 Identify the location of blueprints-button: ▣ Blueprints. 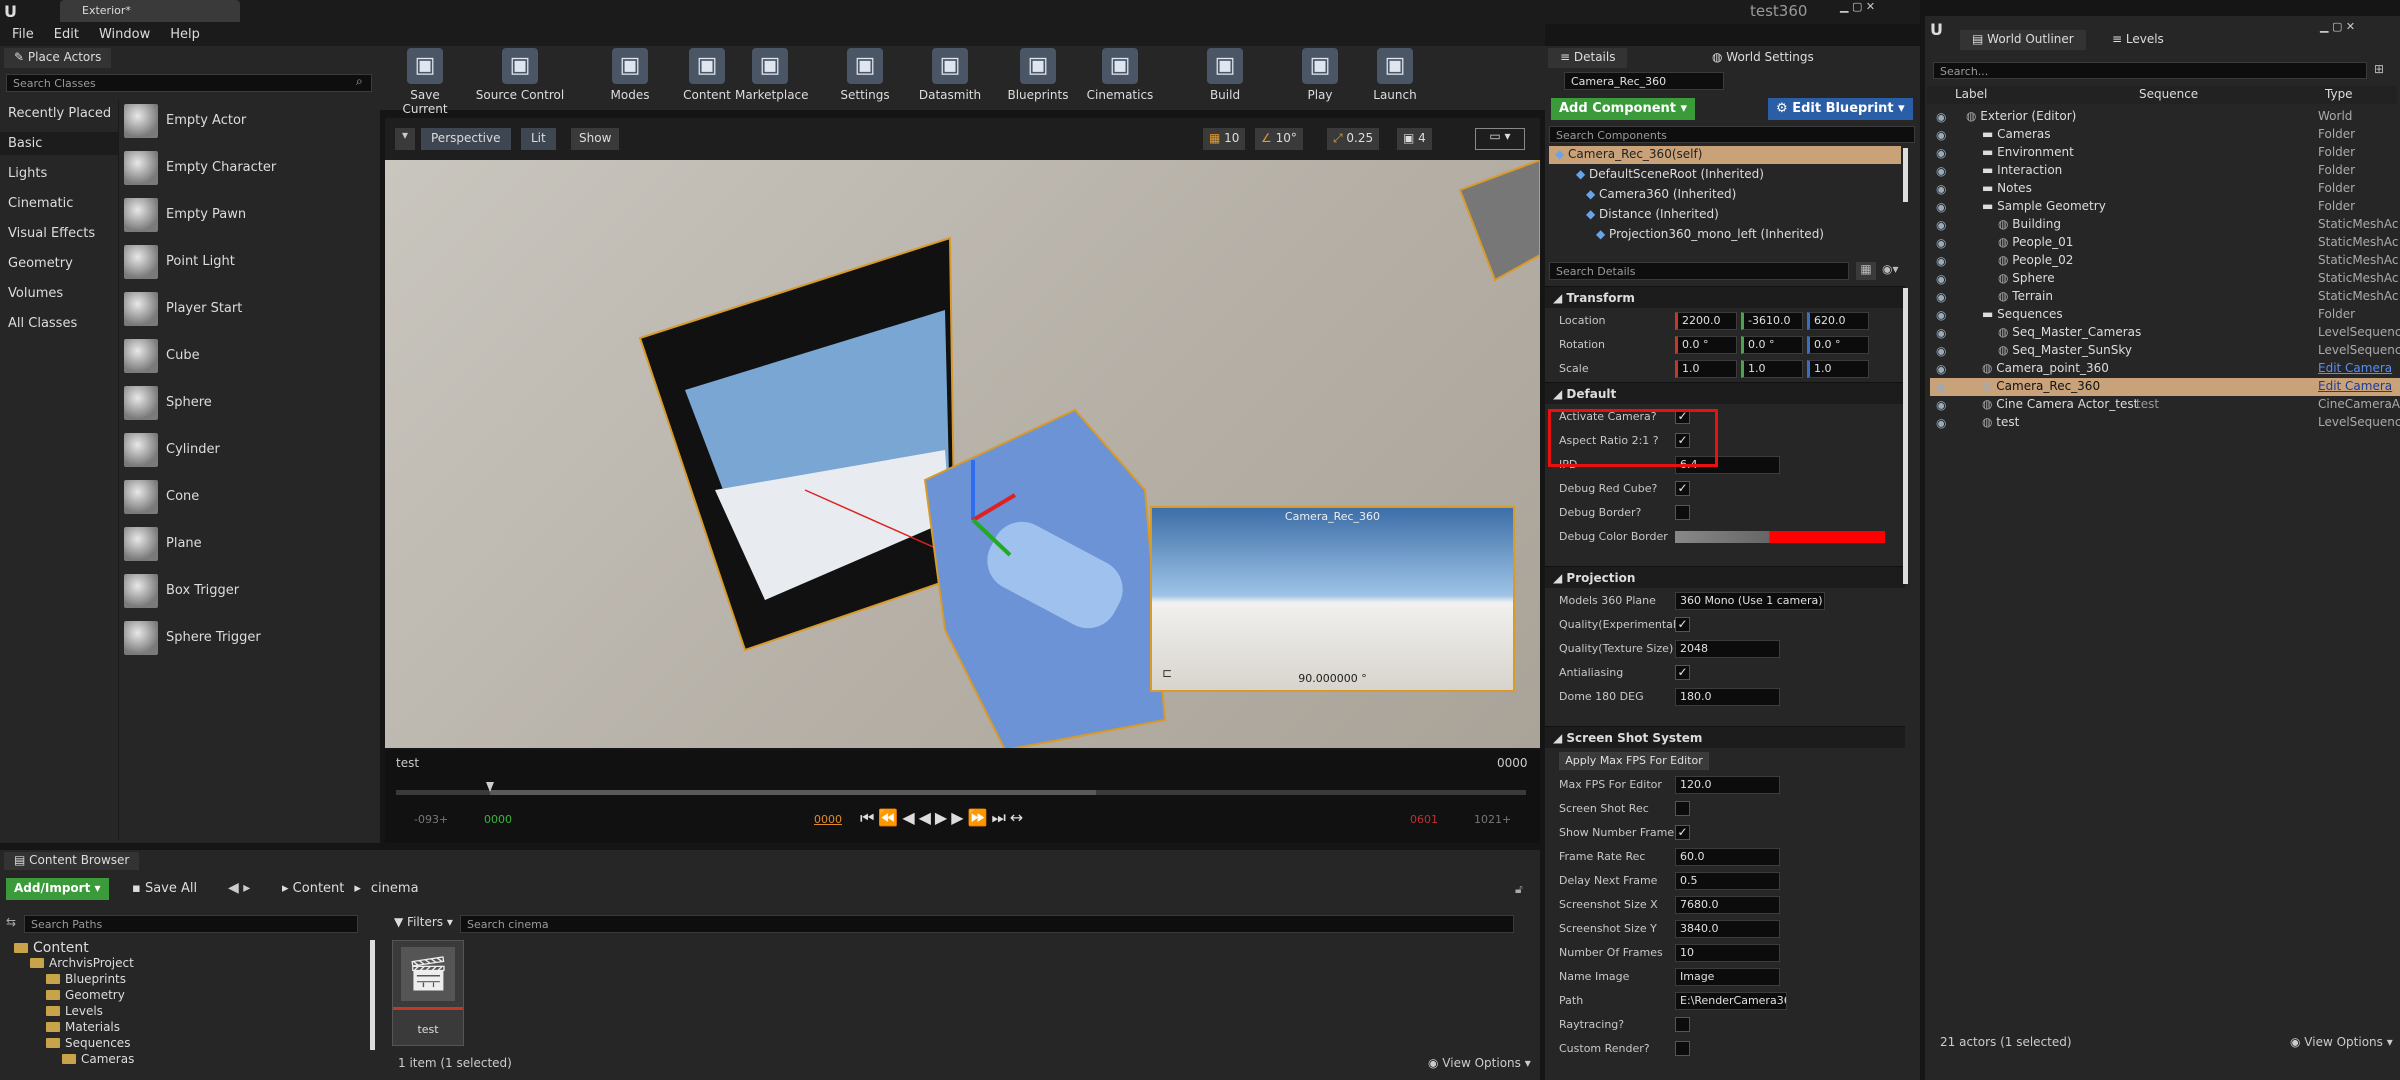
(1038, 78).